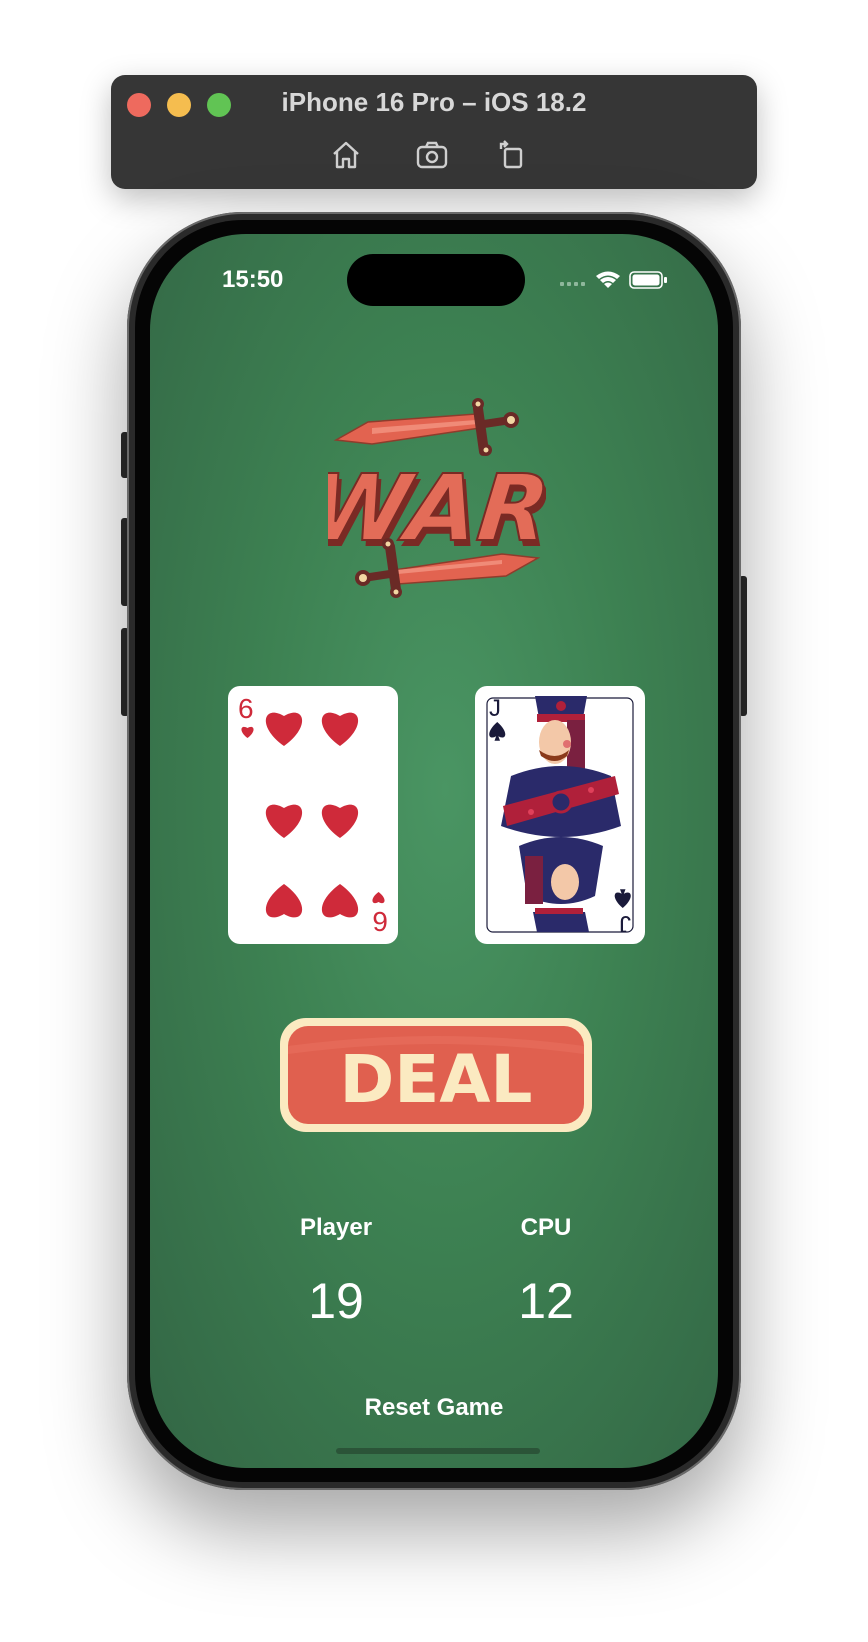  I want to click on cellular-icon, so click(572, 284).